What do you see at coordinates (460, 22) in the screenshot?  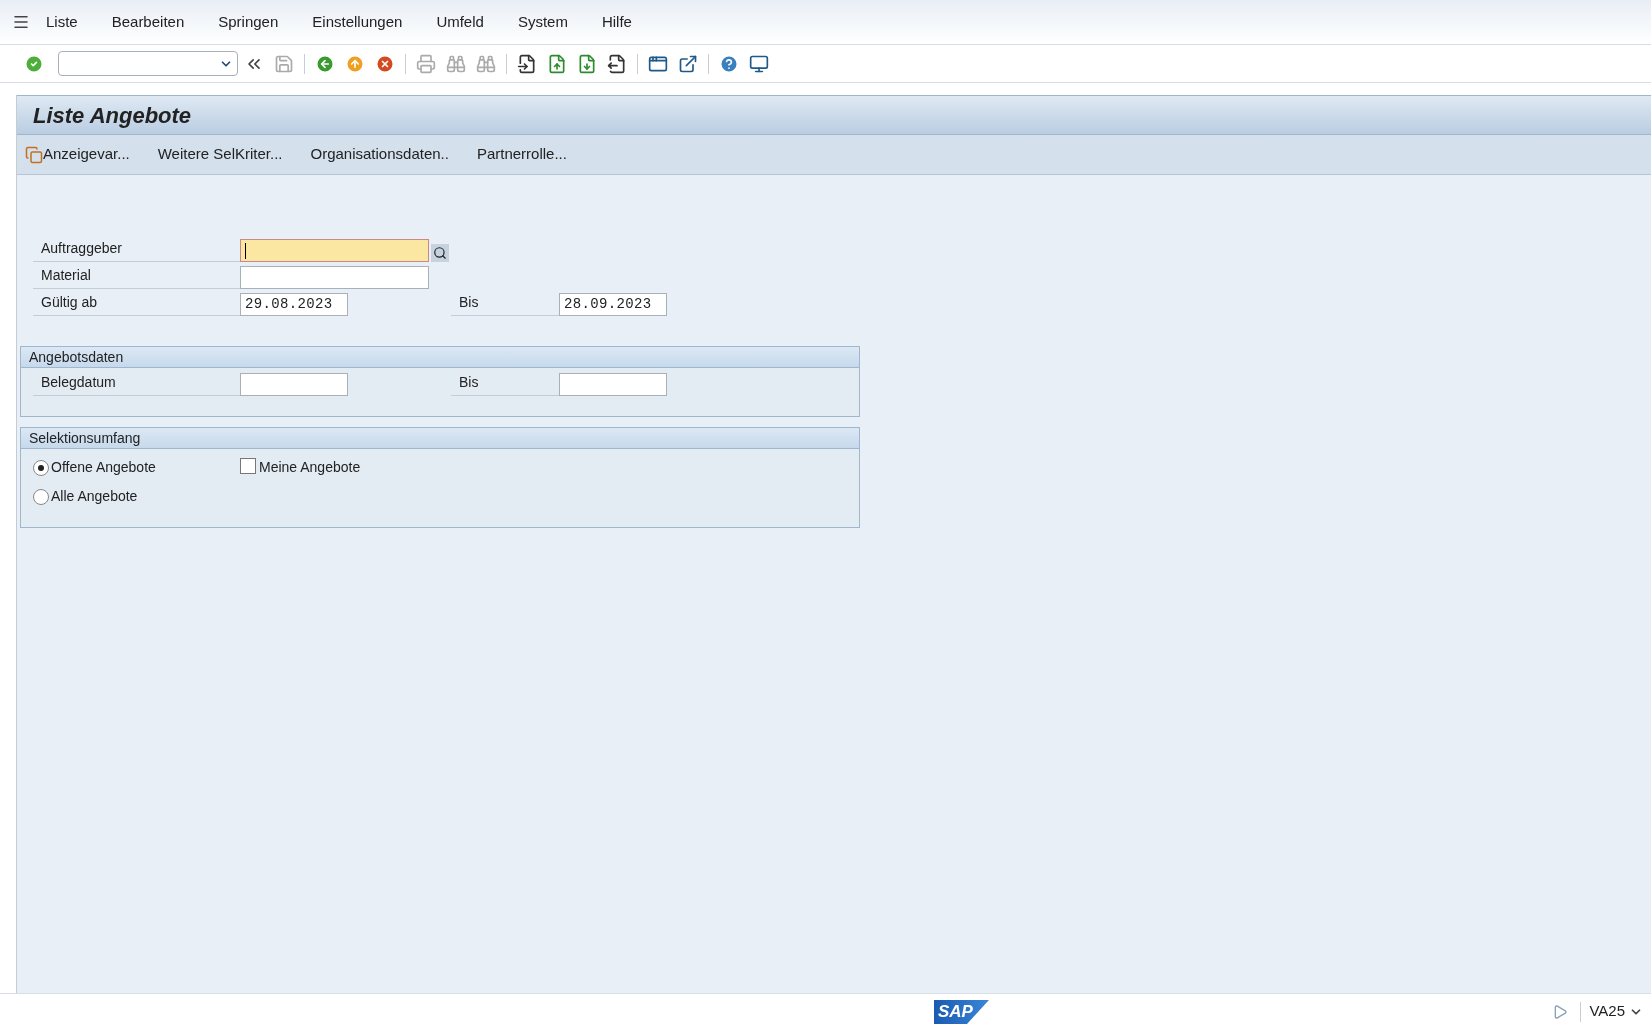 I see `menu-item: Umfeld` at bounding box center [460, 22].